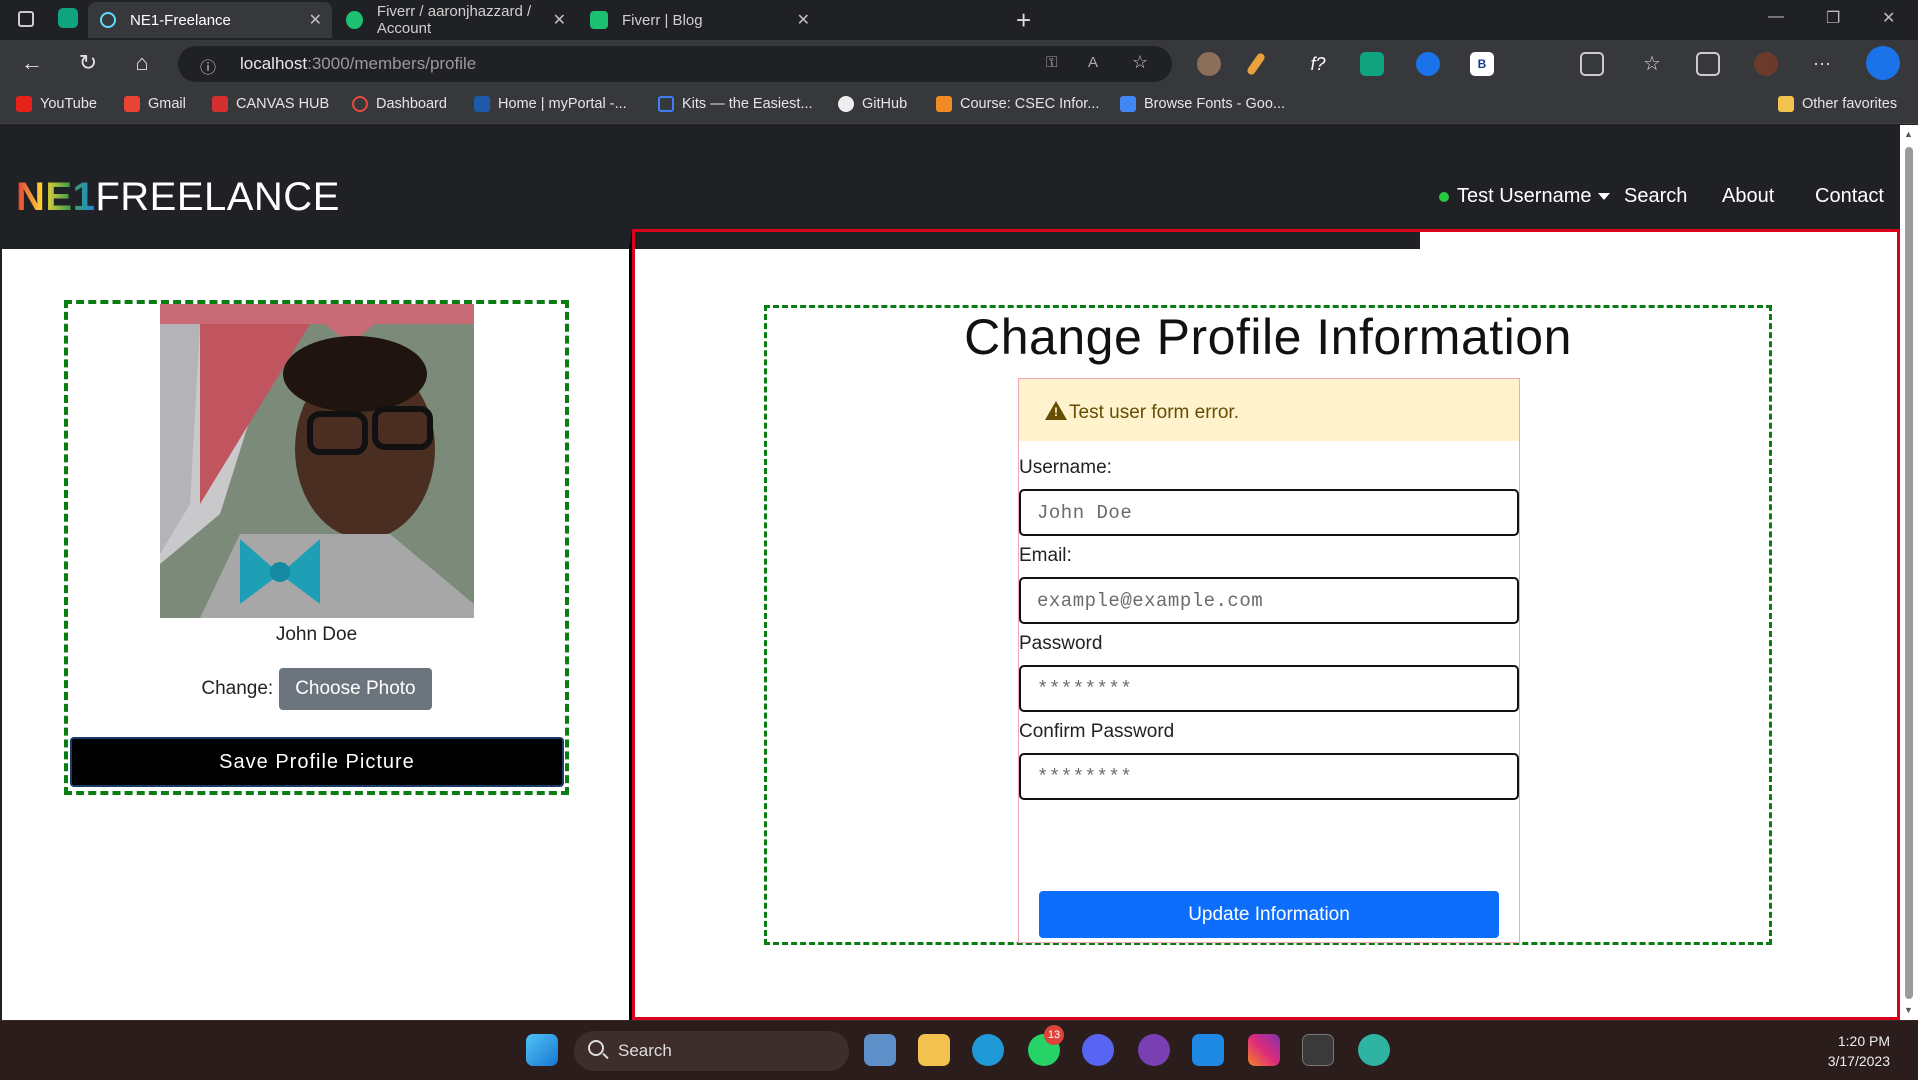 The height and width of the screenshot is (1080, 1918). I want to click on tab-fiverr-blog: Fiverr | Blog ✕, so click(699, 20).